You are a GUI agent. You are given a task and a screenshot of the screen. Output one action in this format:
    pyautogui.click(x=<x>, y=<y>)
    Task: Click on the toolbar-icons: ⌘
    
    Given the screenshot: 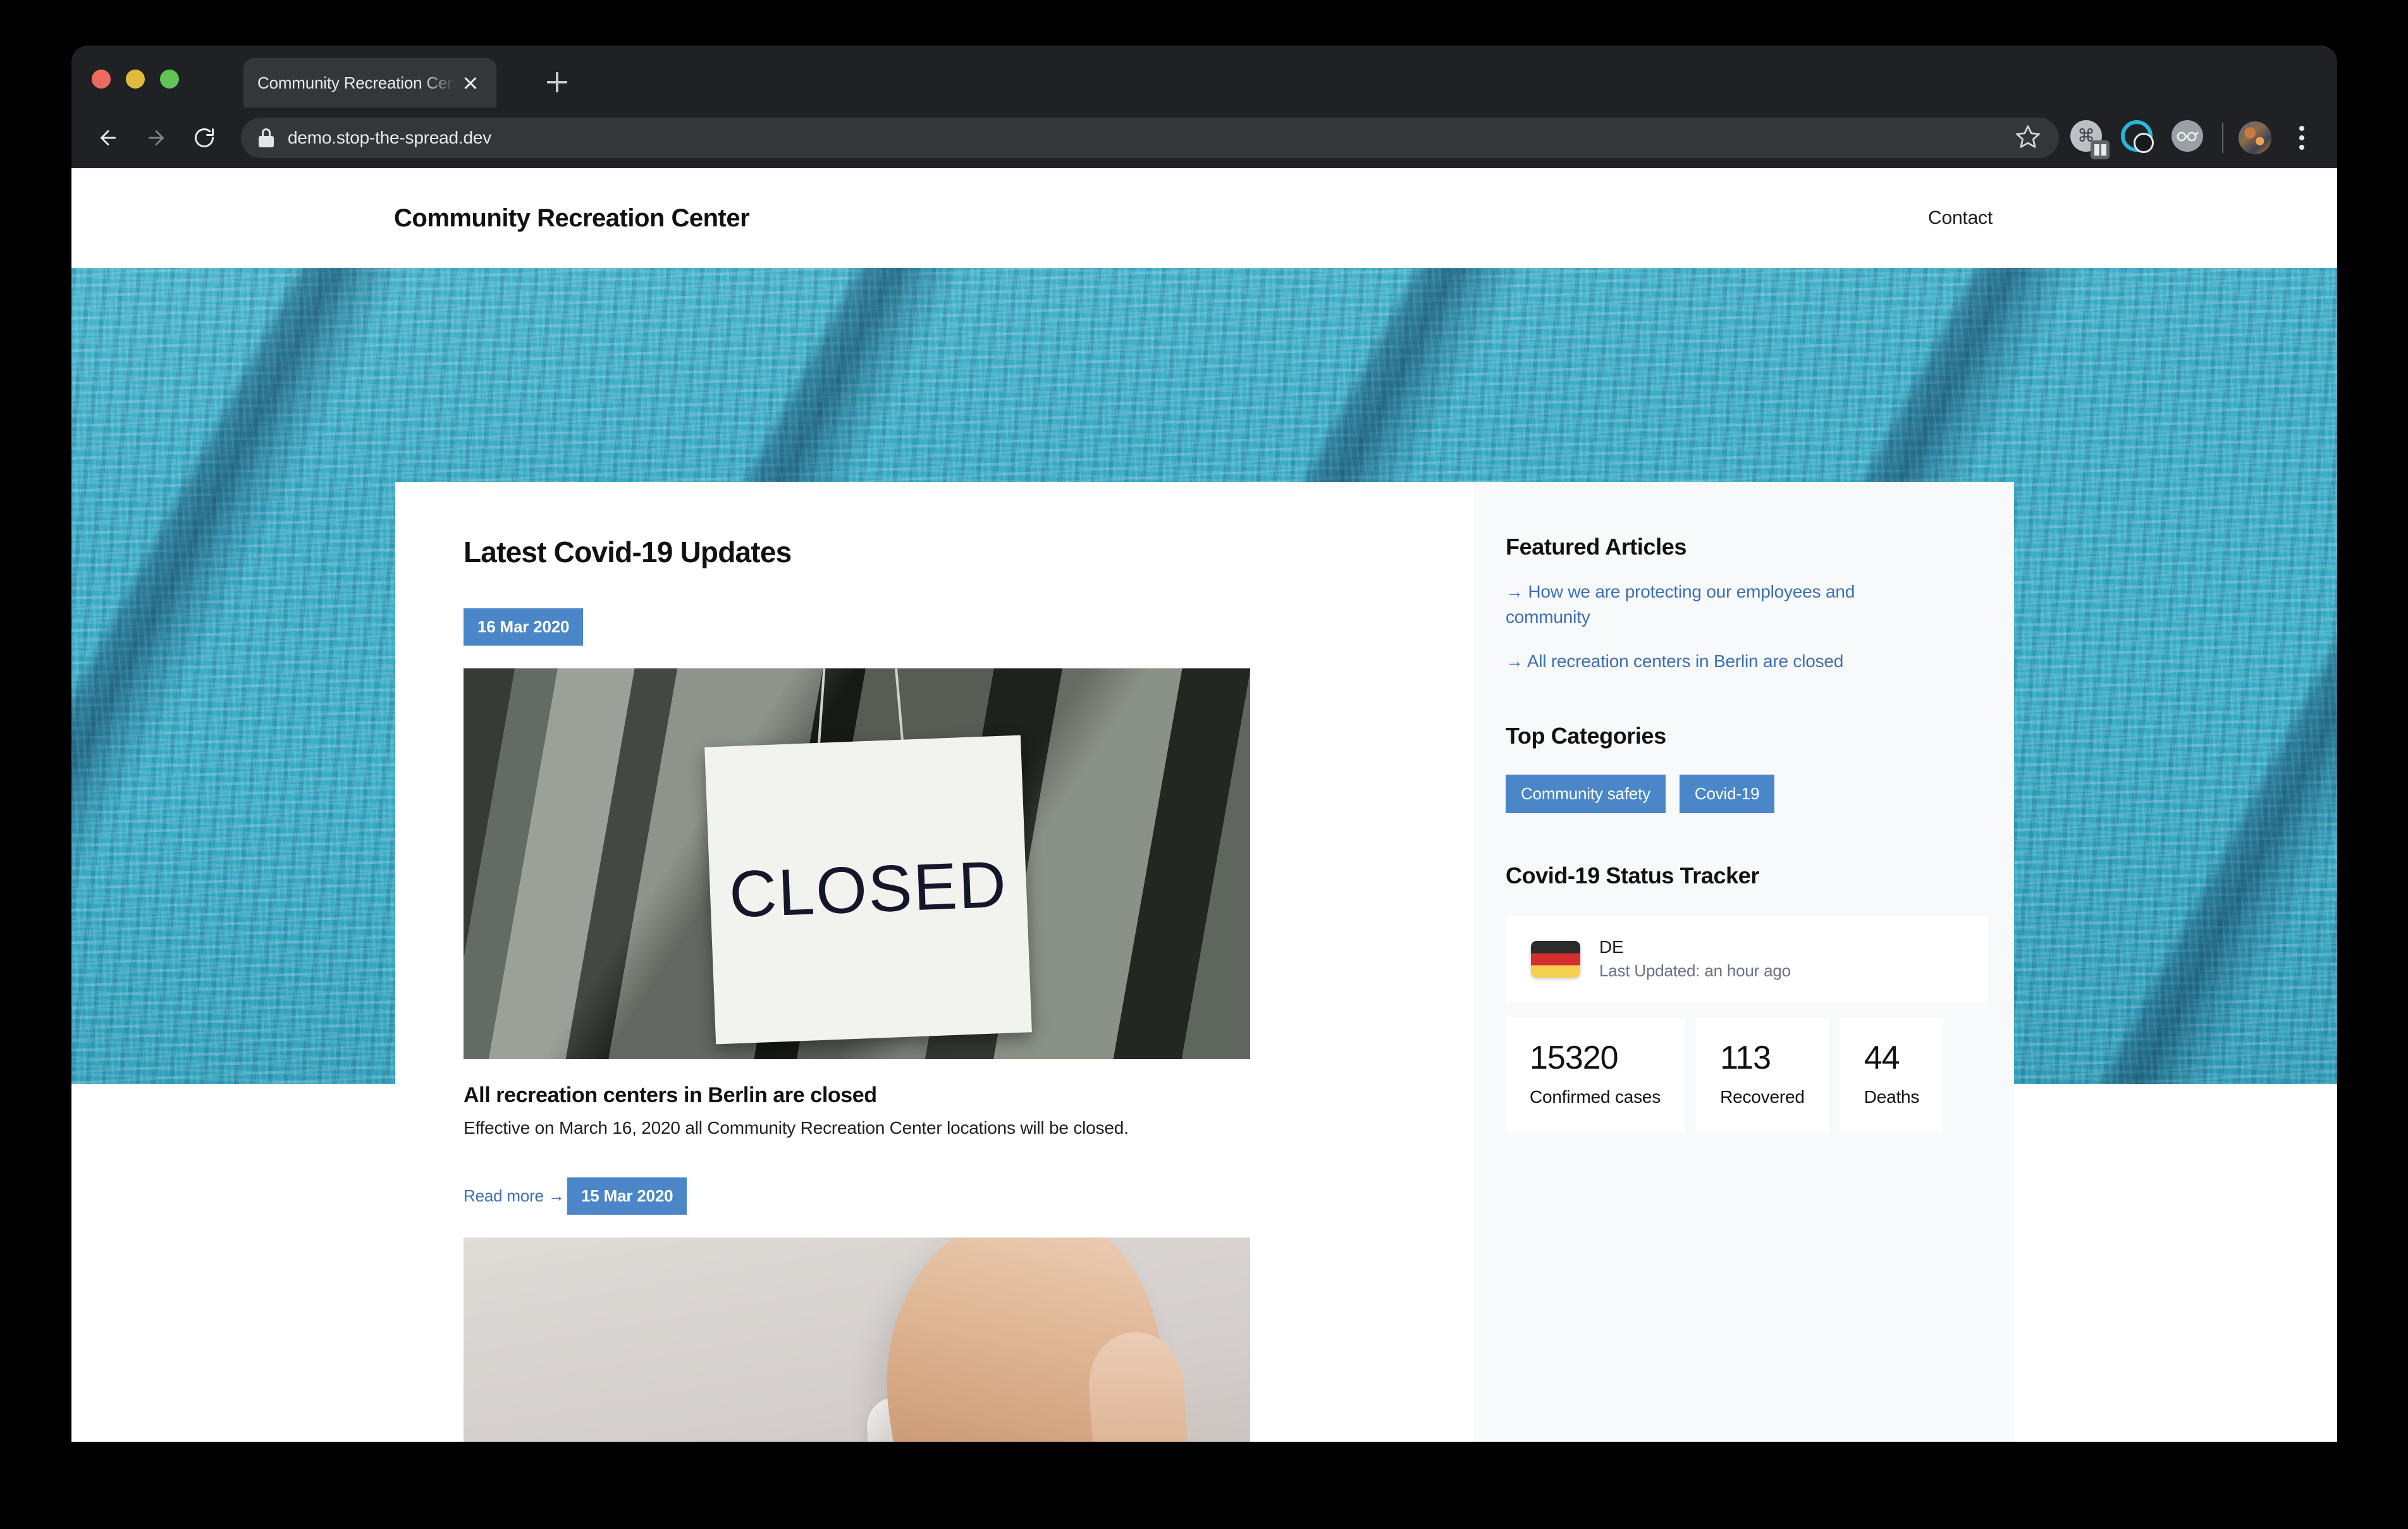 What is the action you would take?
    pyautogui.click(x=2195, y=139)
    